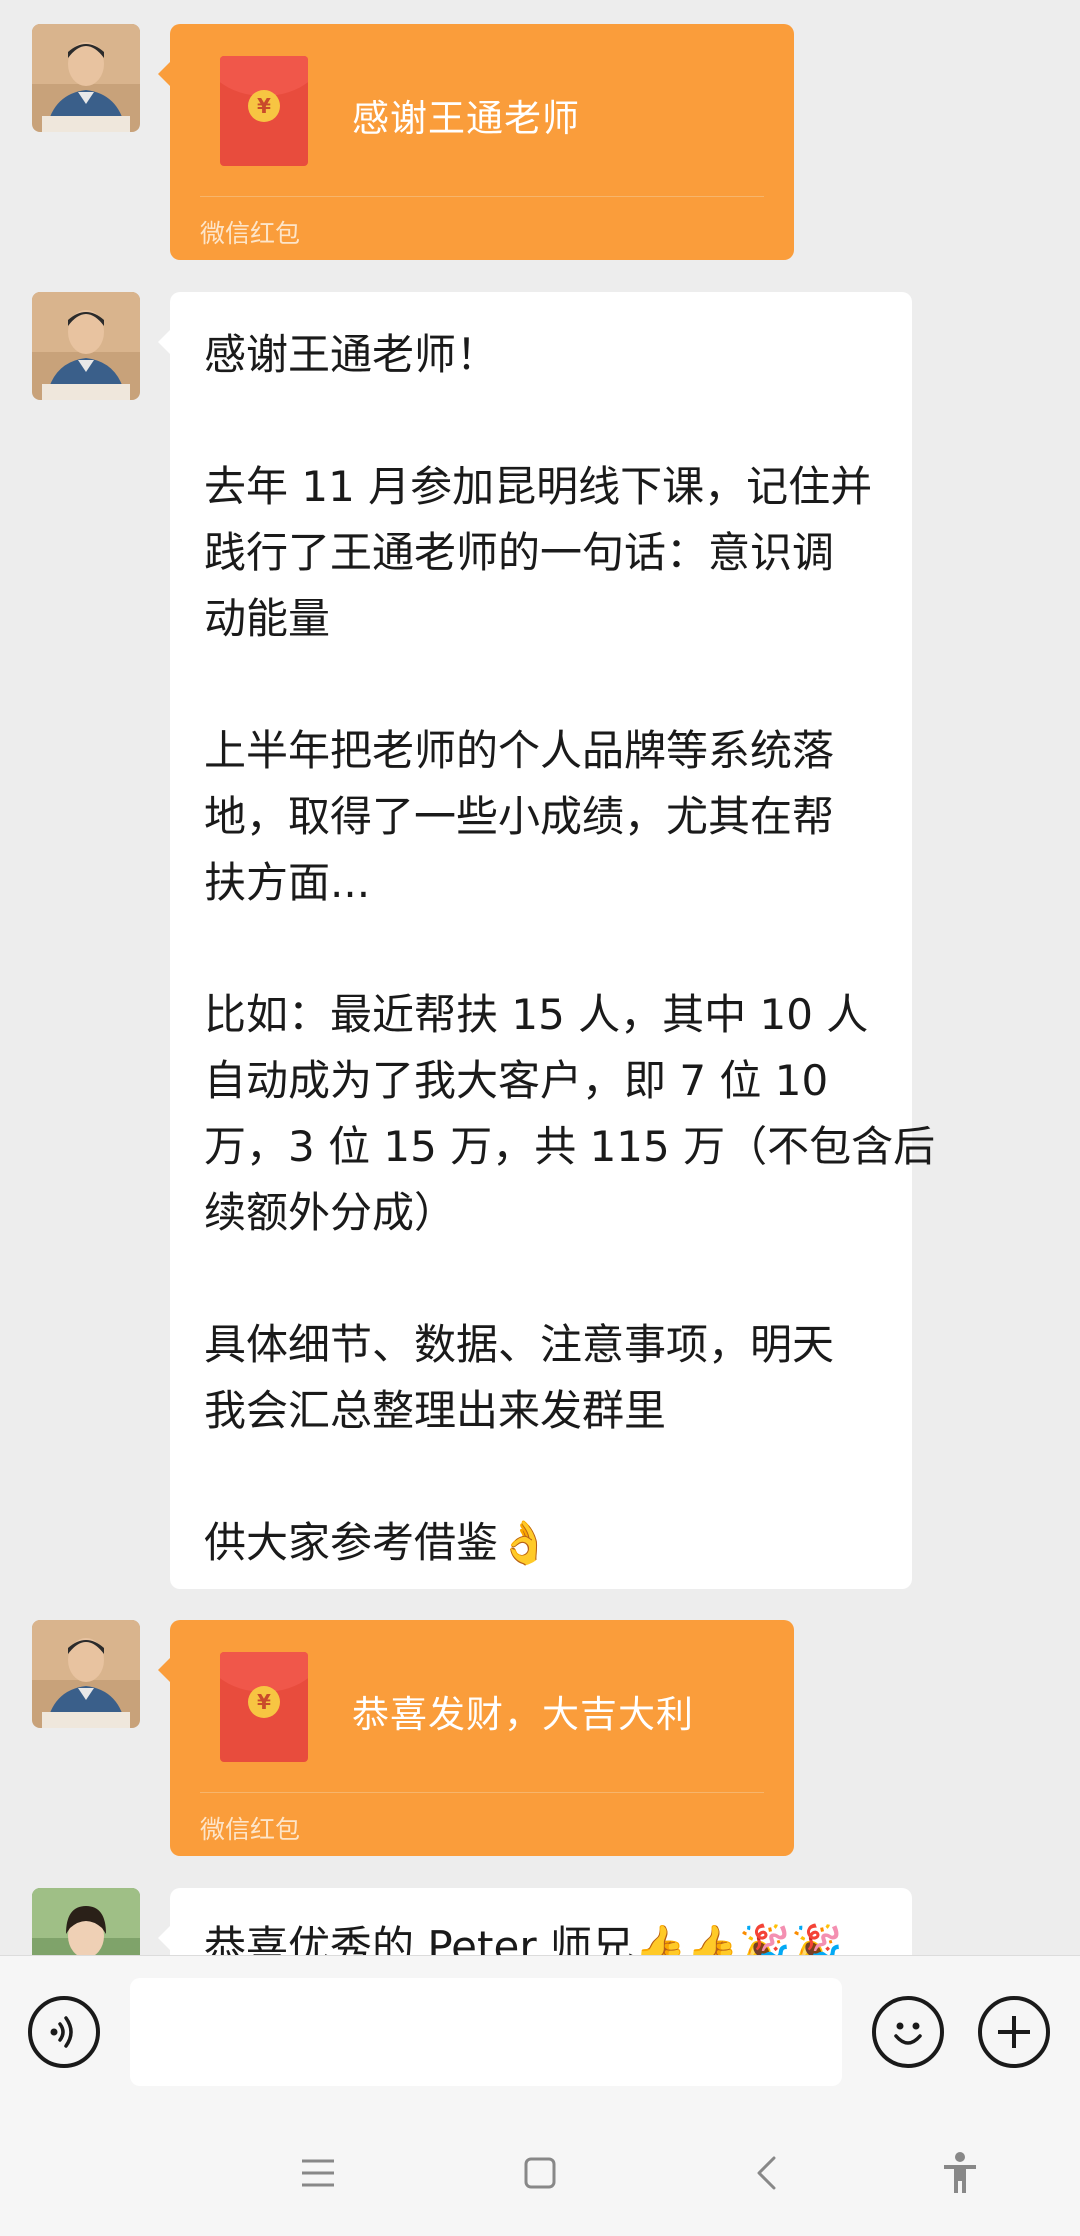  I want to click on red-packet-message: ¥ 感谢王通老师 微信红包, so click(476, 142).